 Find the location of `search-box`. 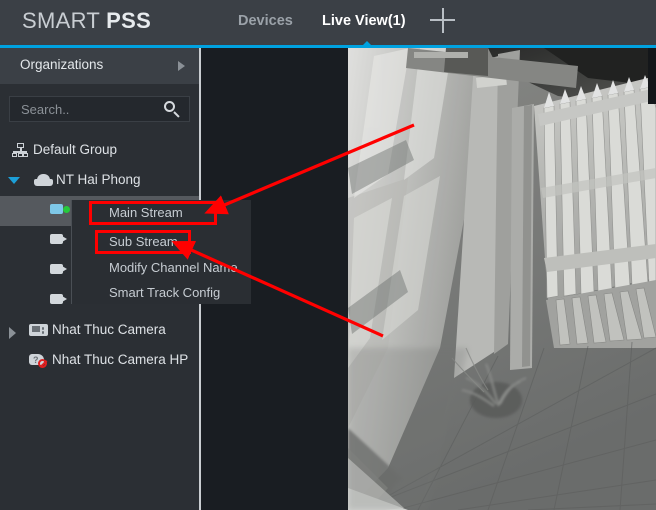

search-box is located at coordinates (99, 109).